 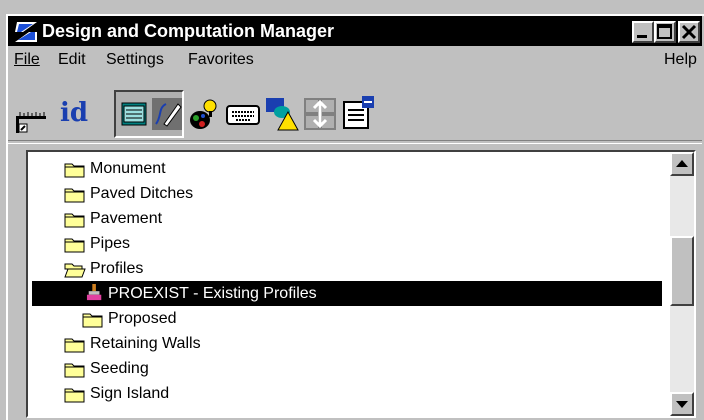 I want to click on tree-item-pipes: Pipes, so click(x=348, y=243).